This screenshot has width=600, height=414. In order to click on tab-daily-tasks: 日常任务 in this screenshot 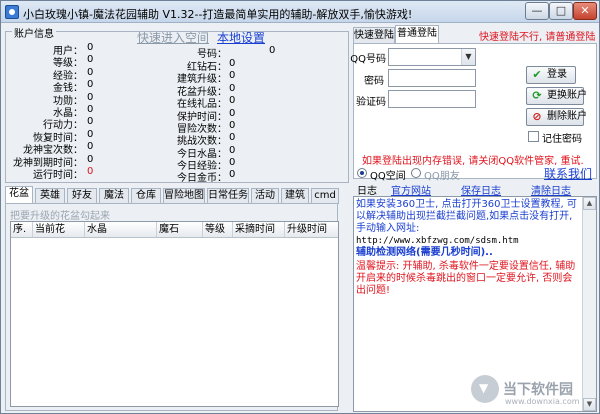, I will do `click(228, 196)`.